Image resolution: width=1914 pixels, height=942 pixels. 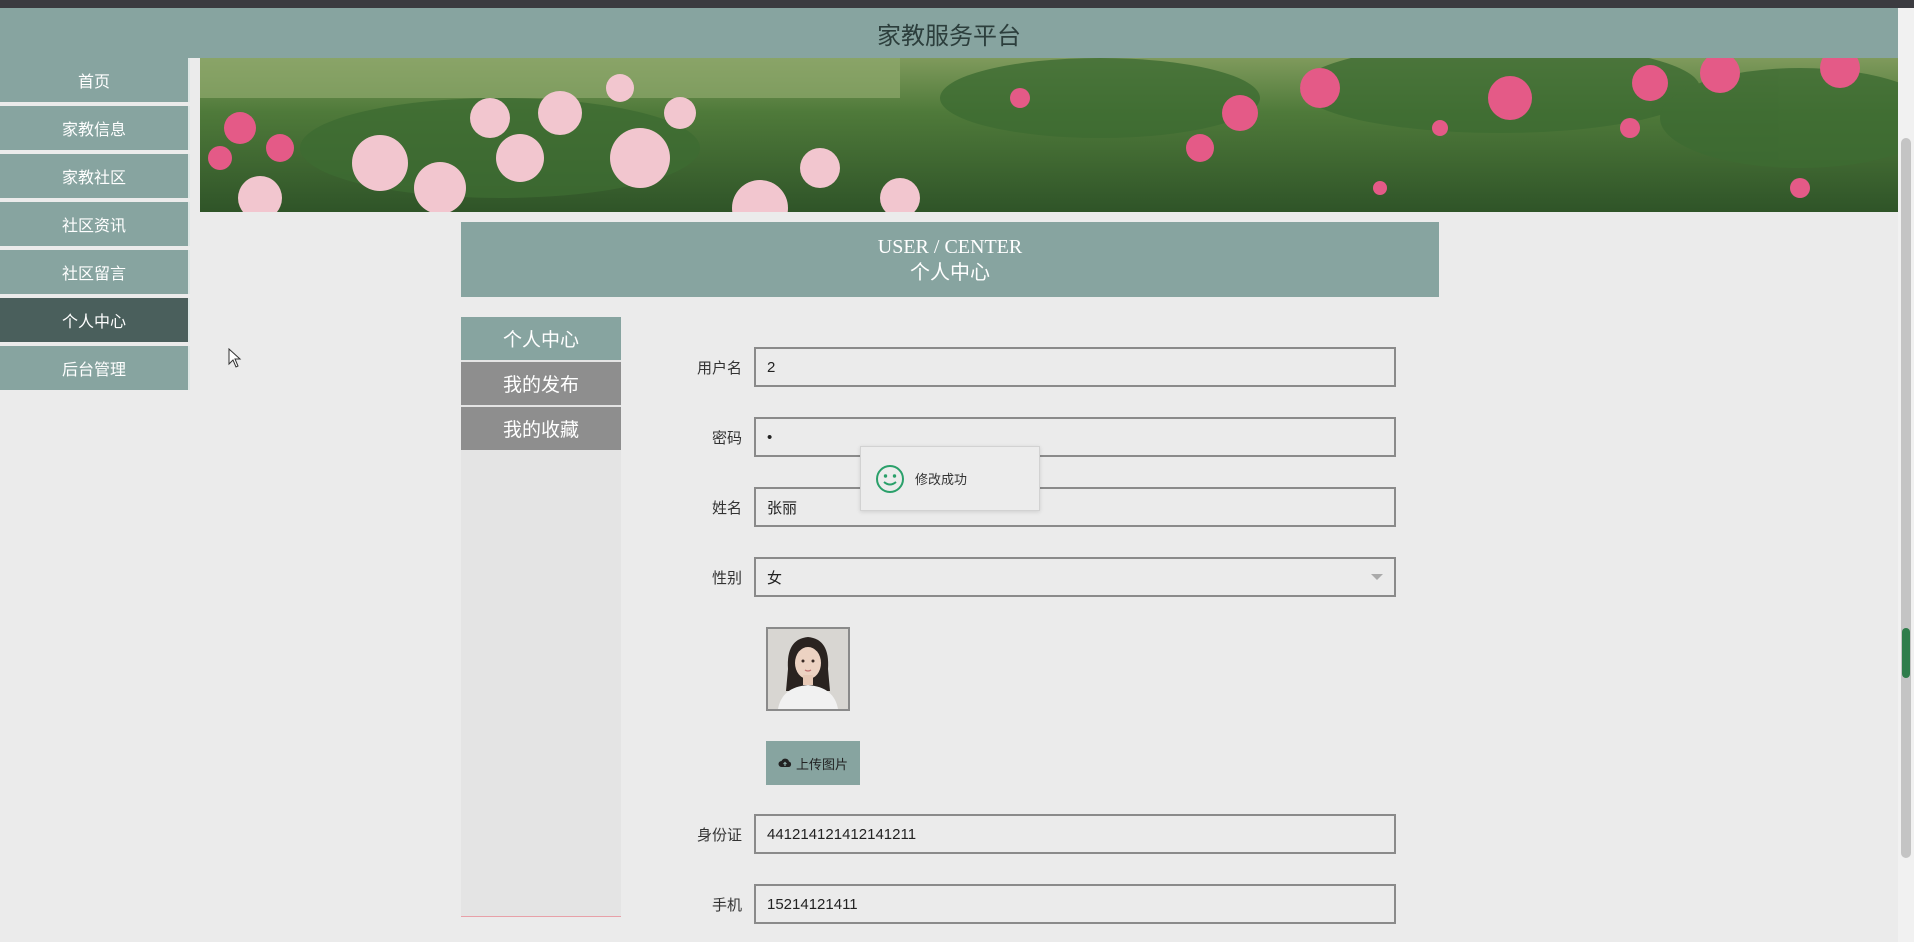 I want to click on sidebar-item-community-news: 社区资讯, so click(x=95, y=224).